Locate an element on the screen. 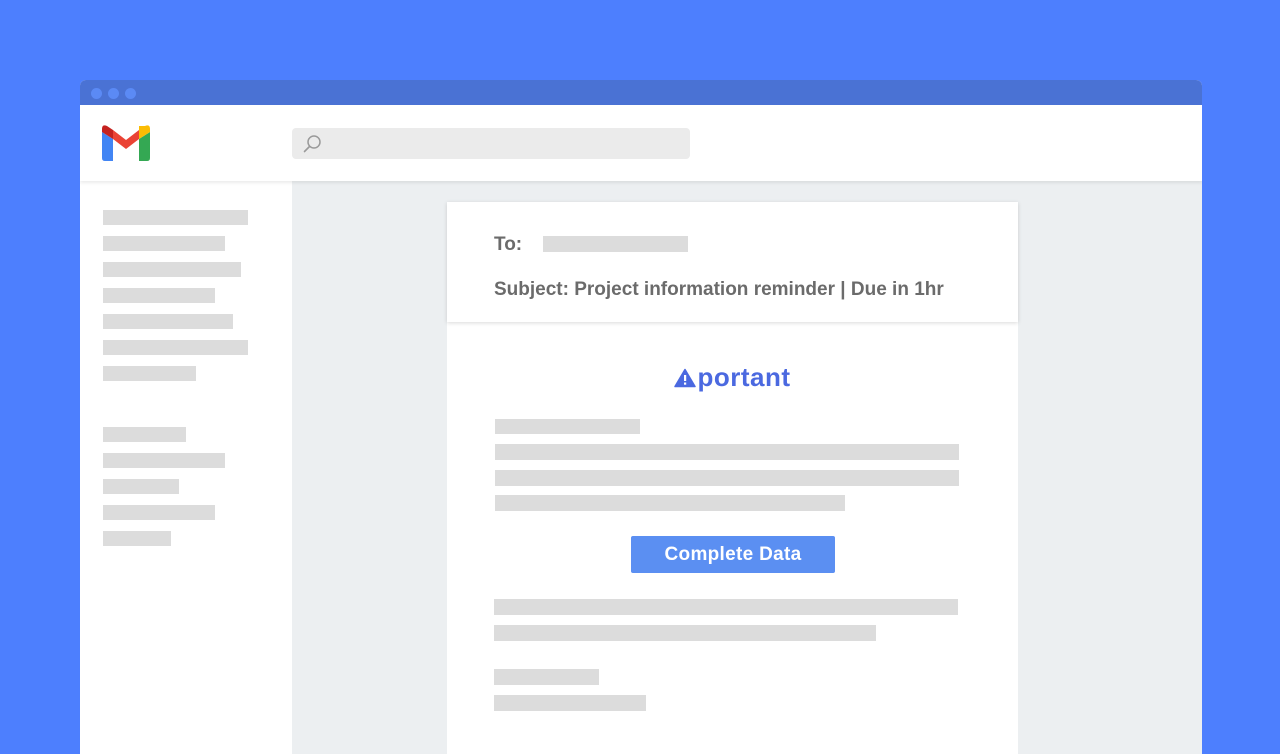 The height and width of the screenshot is (754, 1280). search-input is located at coordinates (507, 144).